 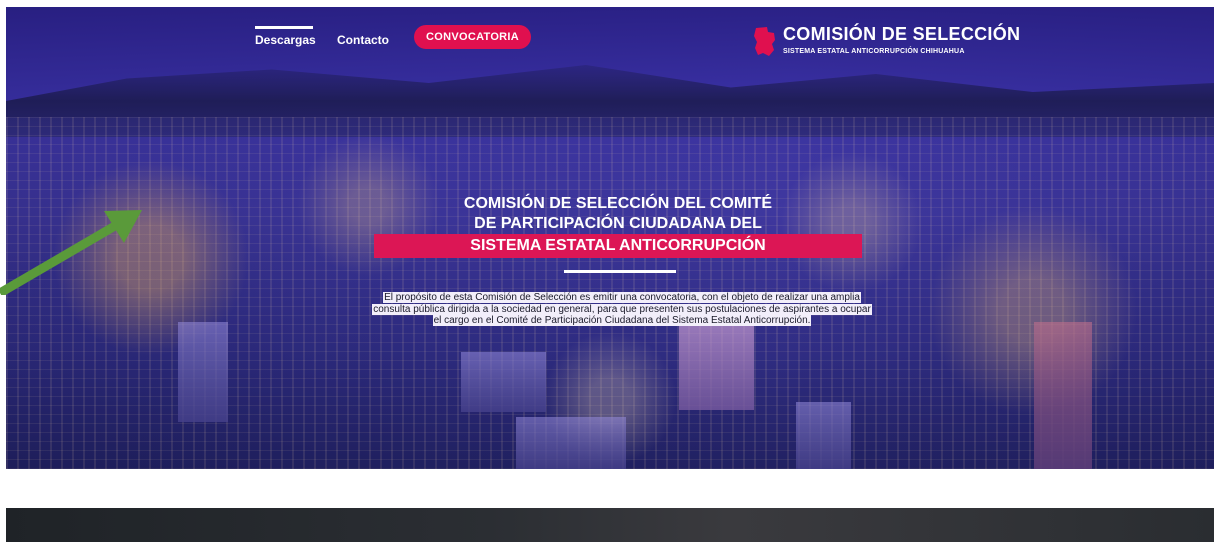 I want to click on nav-active-indicator, so click(x=284, y=27).